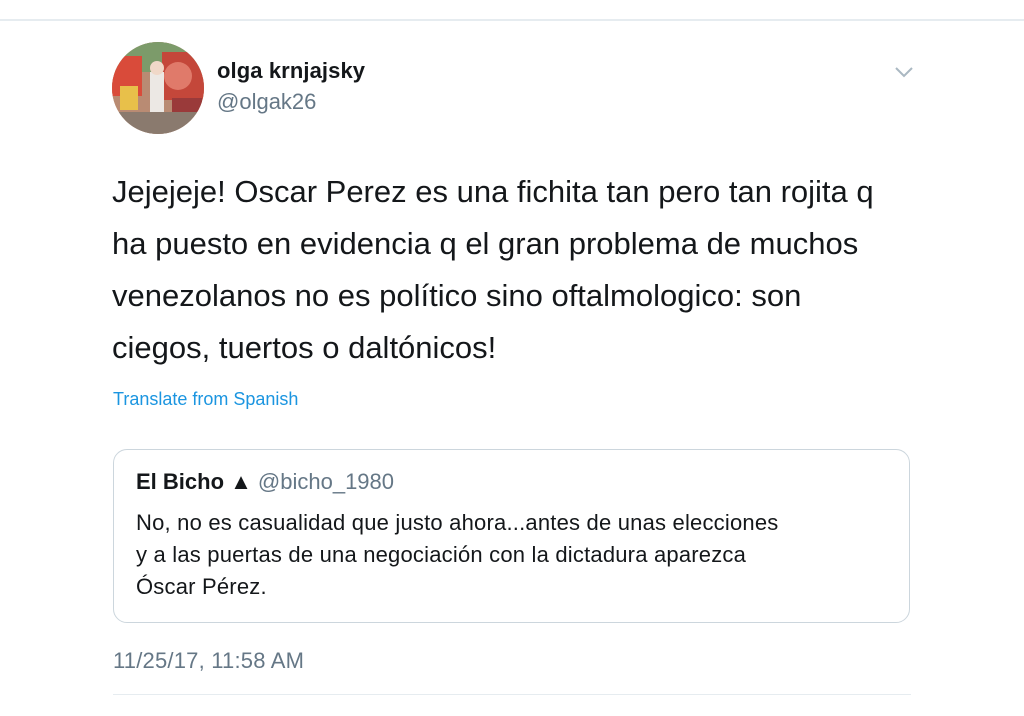  Describe the element at coordinates (904, 72) in the screenshot. I see `chevron-down-icon` at that location.